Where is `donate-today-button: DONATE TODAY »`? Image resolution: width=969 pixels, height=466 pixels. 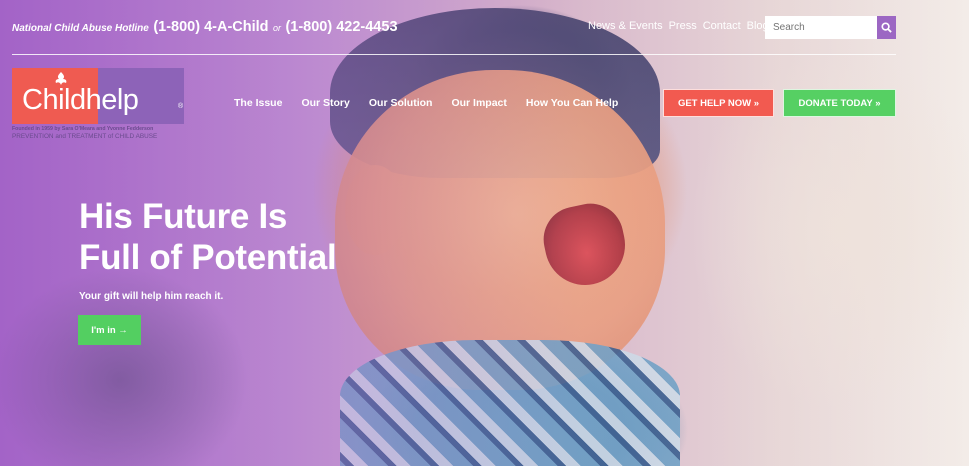
donate-today-button: DONATE TODAY » is located at coordinates (839, 103).